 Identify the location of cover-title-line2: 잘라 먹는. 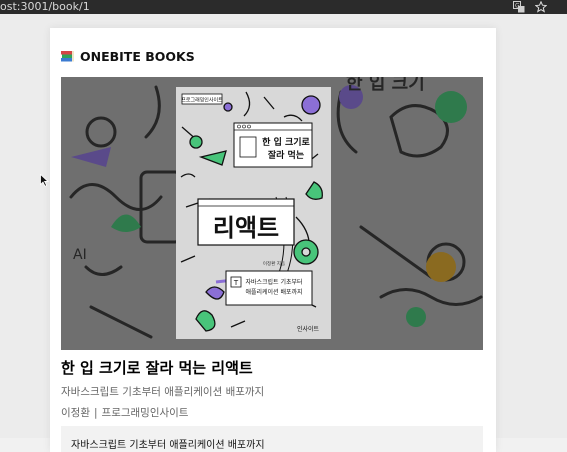
(286, 155).